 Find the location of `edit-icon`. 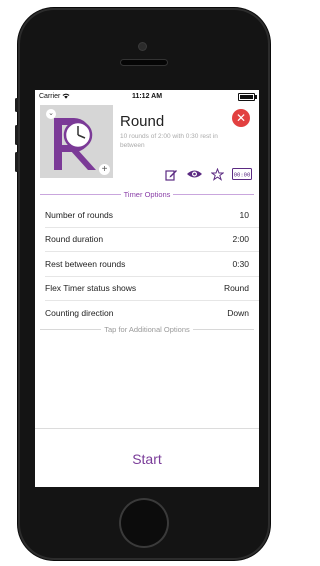

edit-icon is located at coordinates (171, 174).